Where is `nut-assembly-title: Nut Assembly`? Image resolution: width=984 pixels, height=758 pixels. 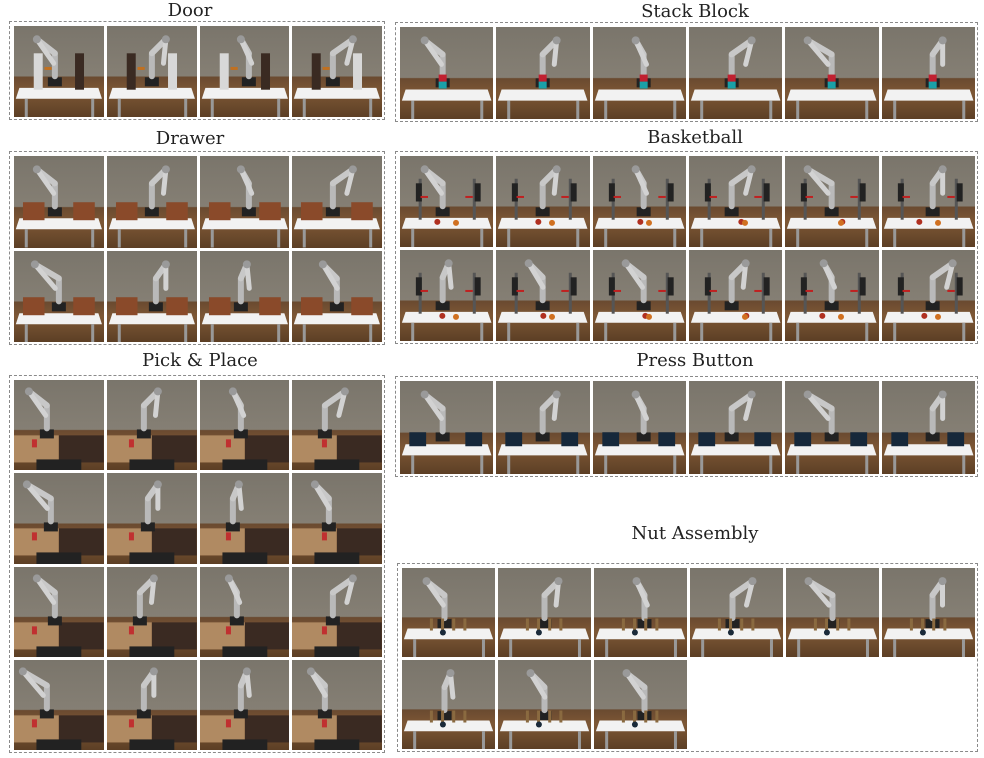 nut-assembly-title: Nut Assembly is located at coordinates (695, 533).